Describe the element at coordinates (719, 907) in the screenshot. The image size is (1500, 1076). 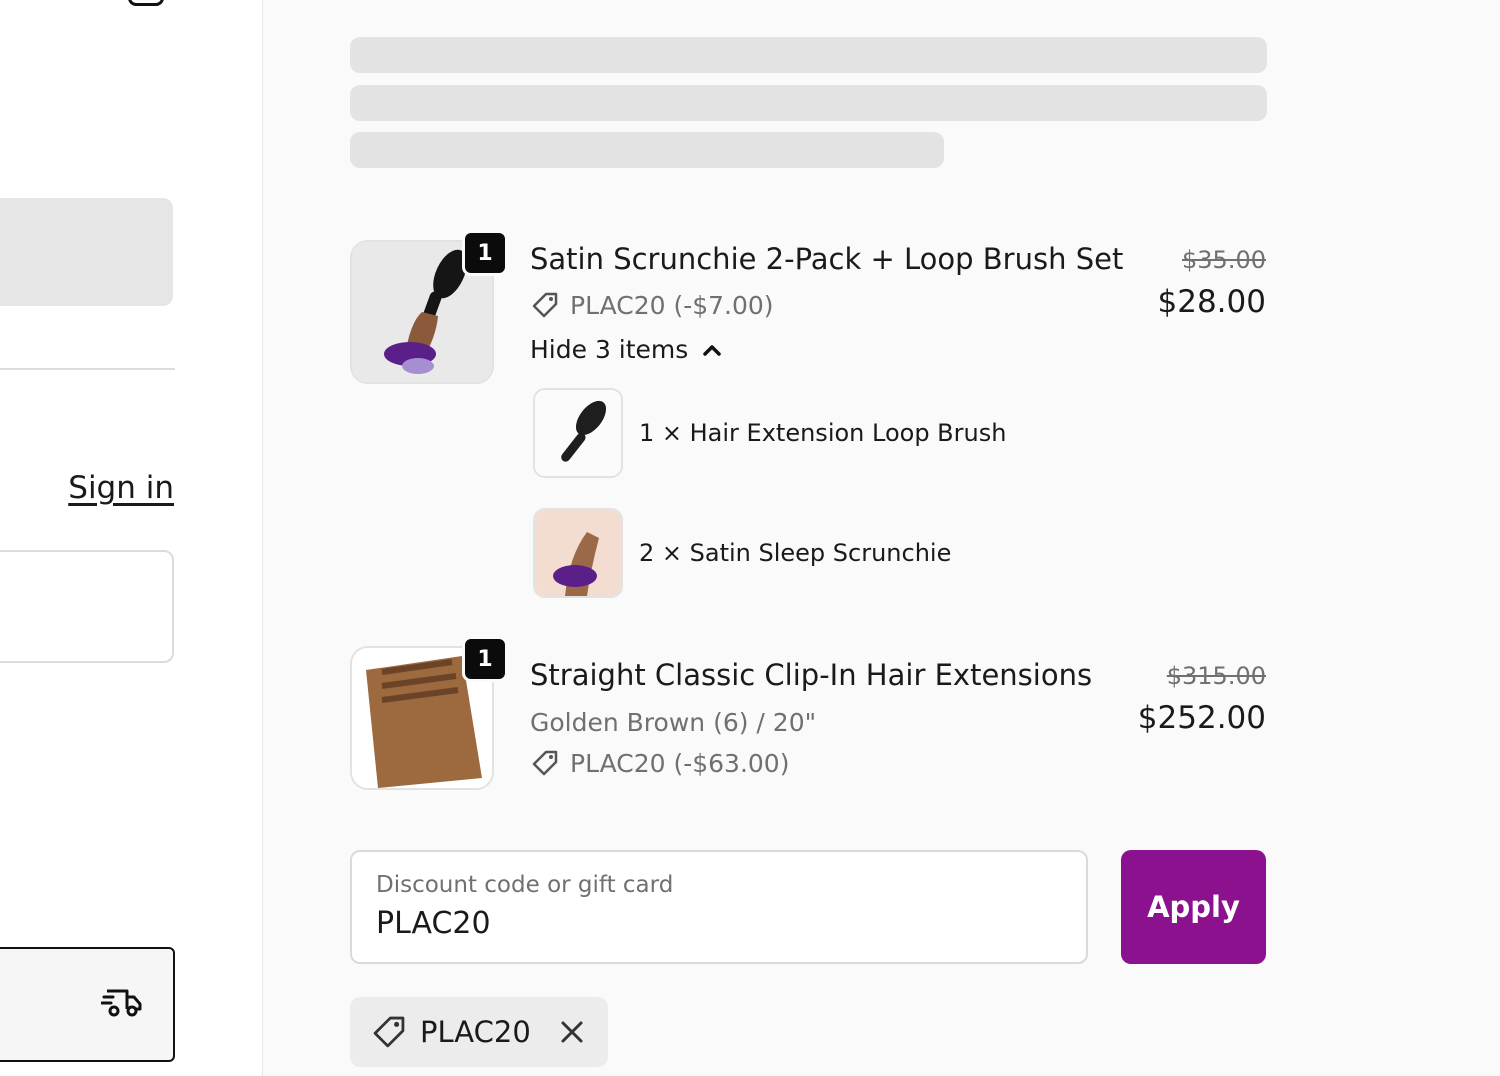
I see `discount-code-input: Discount code or gift card PLAC20` at that location.